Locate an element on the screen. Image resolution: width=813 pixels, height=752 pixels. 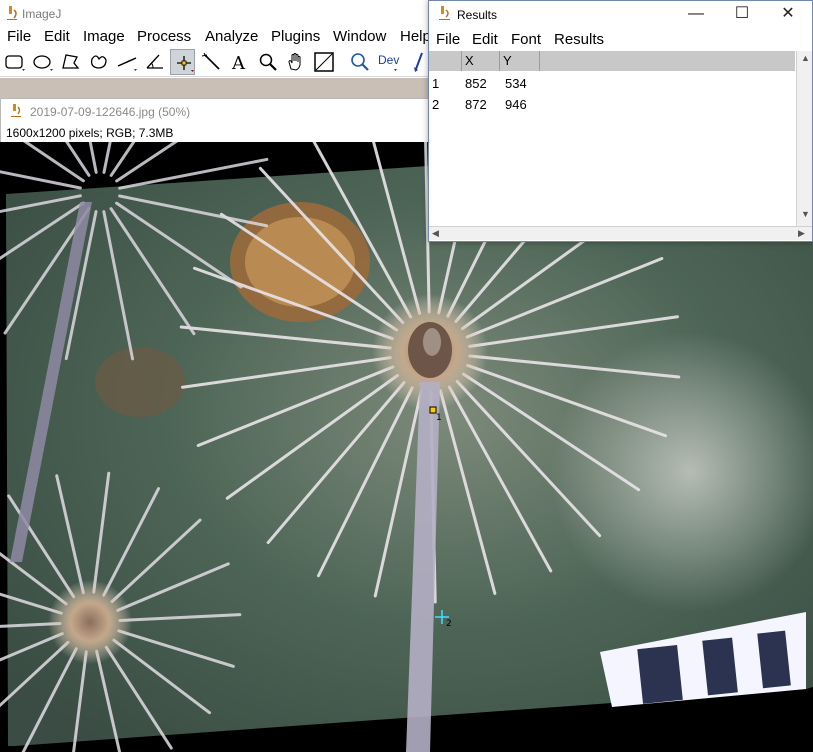
oval-tool-icon is located at coordinates (42, 62).